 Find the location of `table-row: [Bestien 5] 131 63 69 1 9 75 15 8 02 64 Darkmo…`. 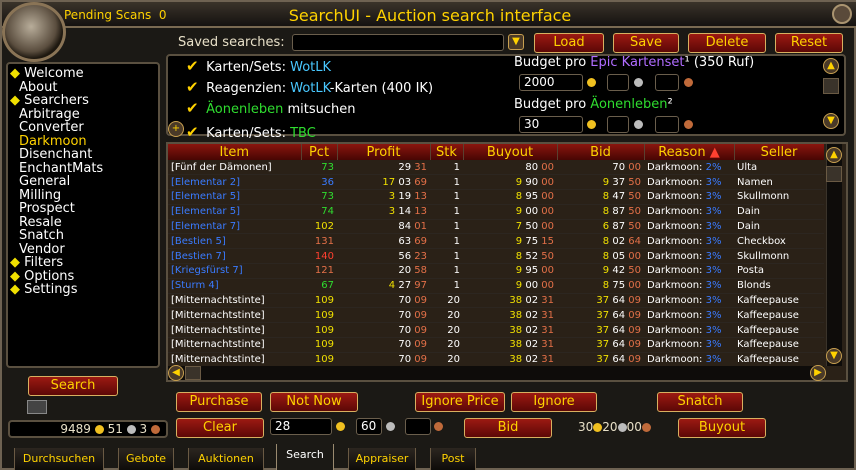

table-row: [Bestien 5] 131 63 69 1 9 75 15 8 02 64 Darkmo… is located at coordinates (496, 241).